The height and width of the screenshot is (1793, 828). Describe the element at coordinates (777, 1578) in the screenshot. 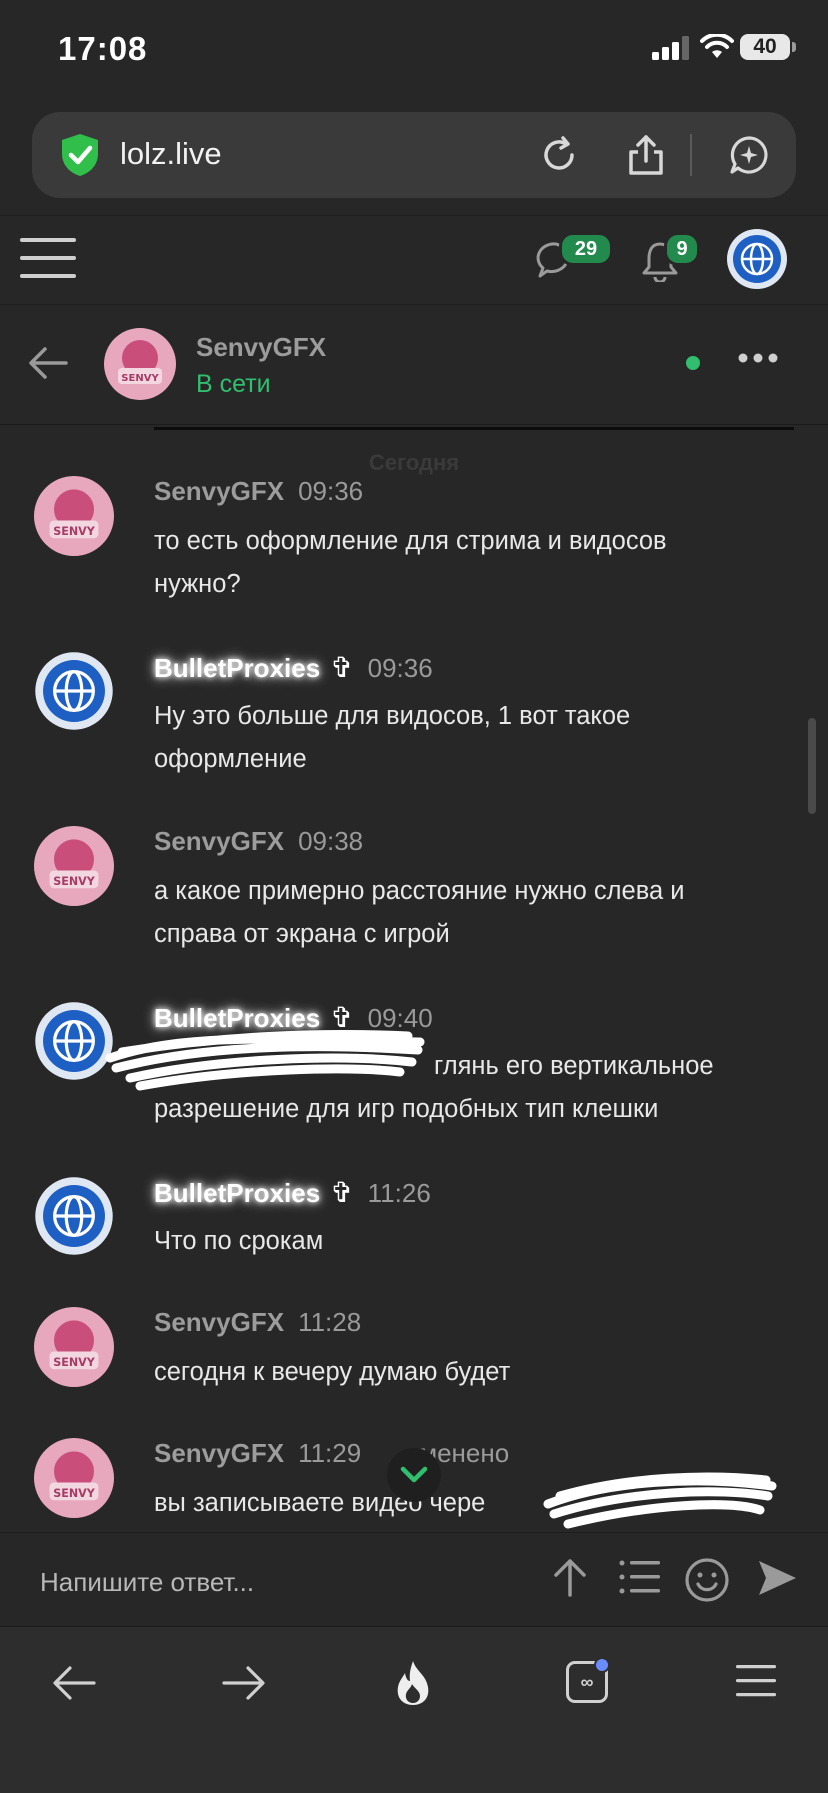

I see `send-icon` at that location.